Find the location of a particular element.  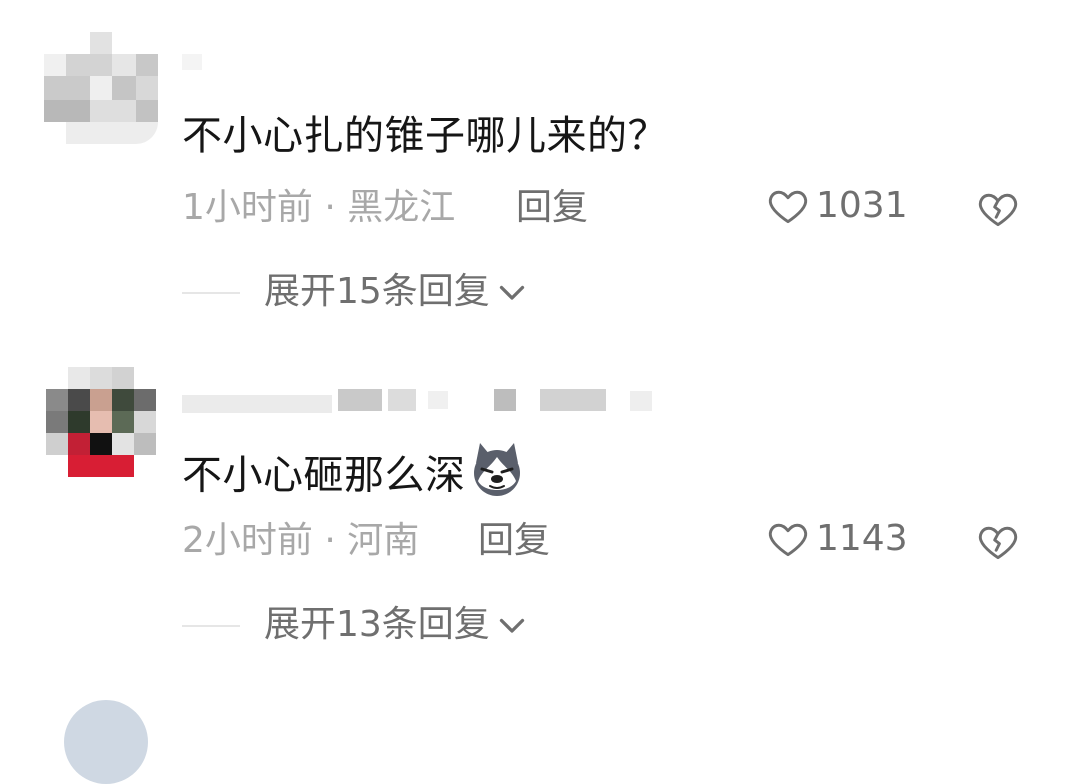

expand-replies-label: 展开15条回复 is located at coordinates (377, 291).